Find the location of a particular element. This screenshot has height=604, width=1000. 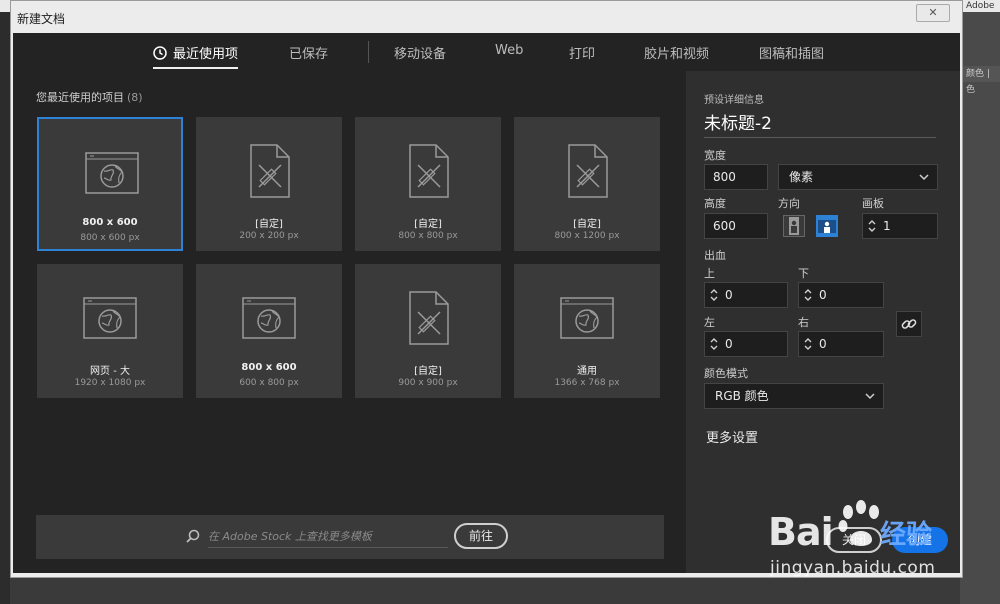

bleed-top-value: 0 is located at coordinates (729, 295).